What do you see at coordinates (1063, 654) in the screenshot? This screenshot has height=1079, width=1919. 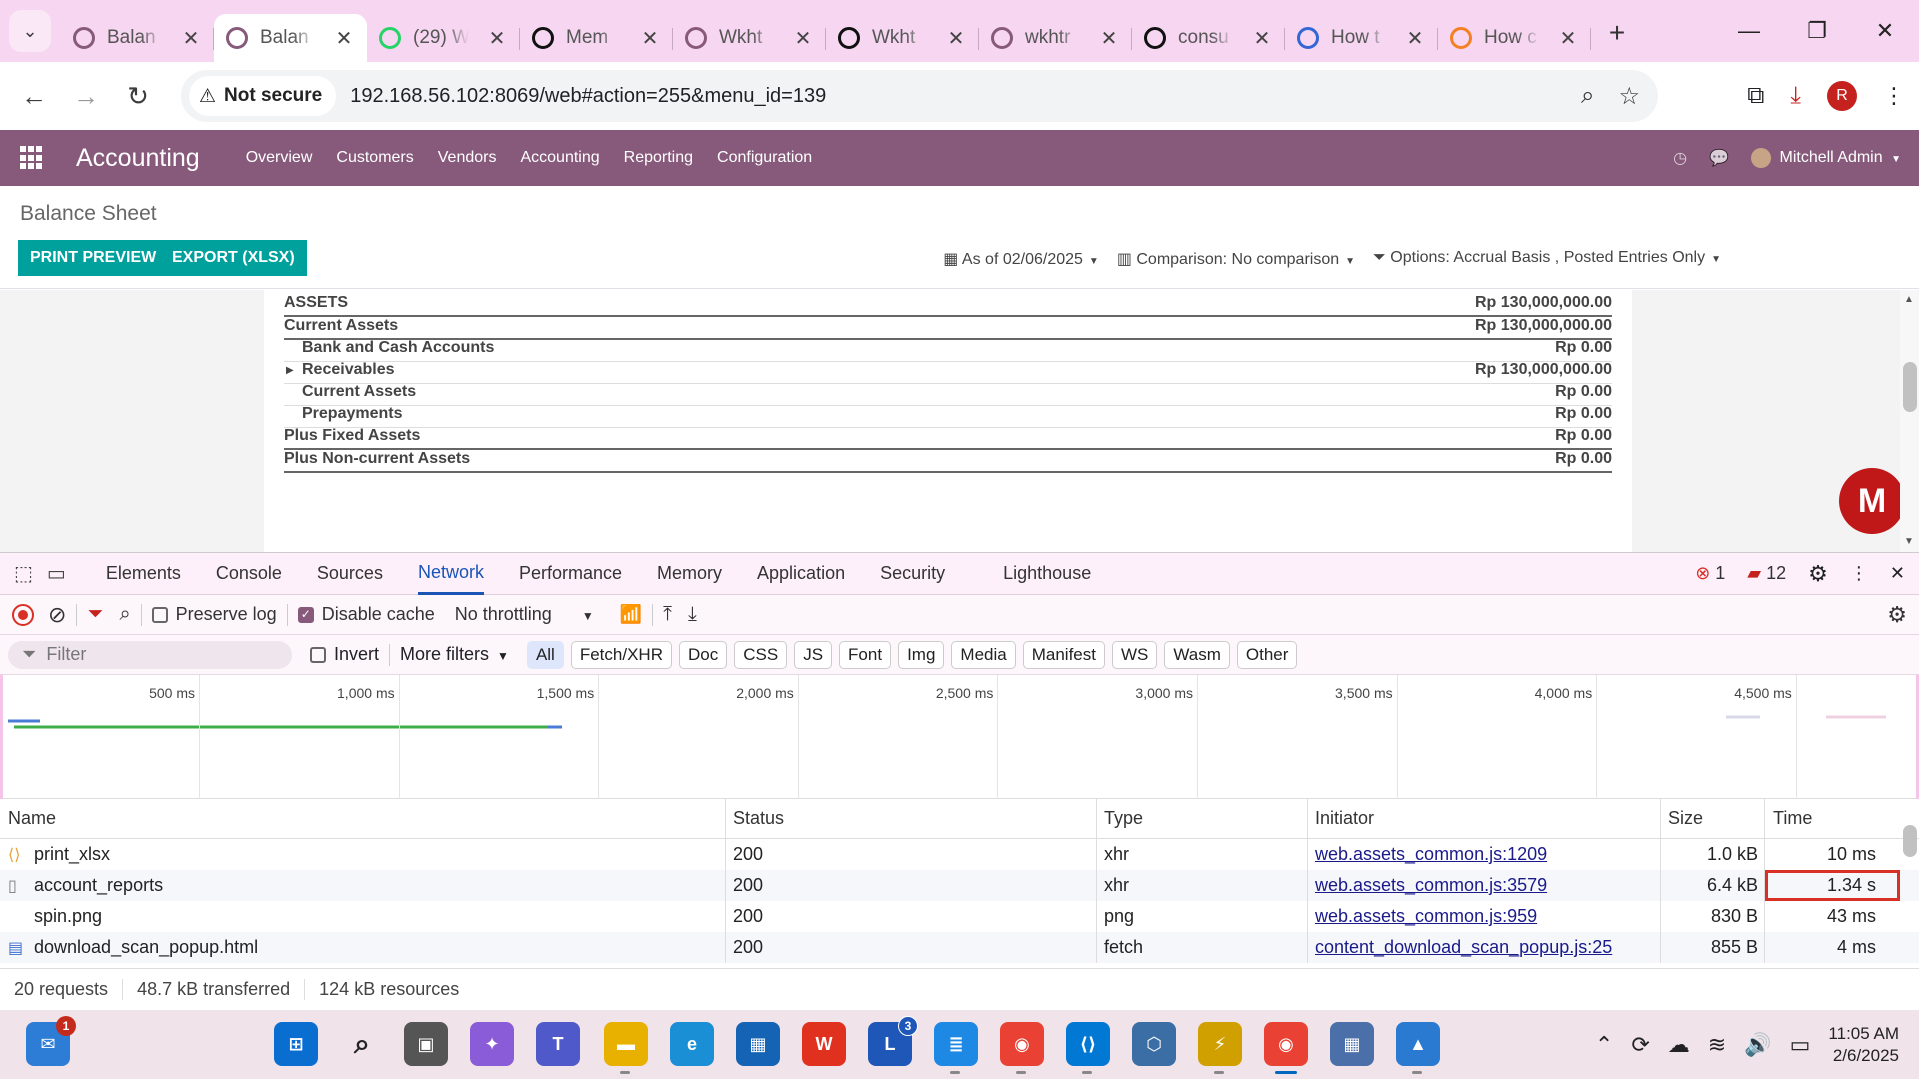 I see `type-filter-chip: Manifest` at bounding box center [1063, 654].